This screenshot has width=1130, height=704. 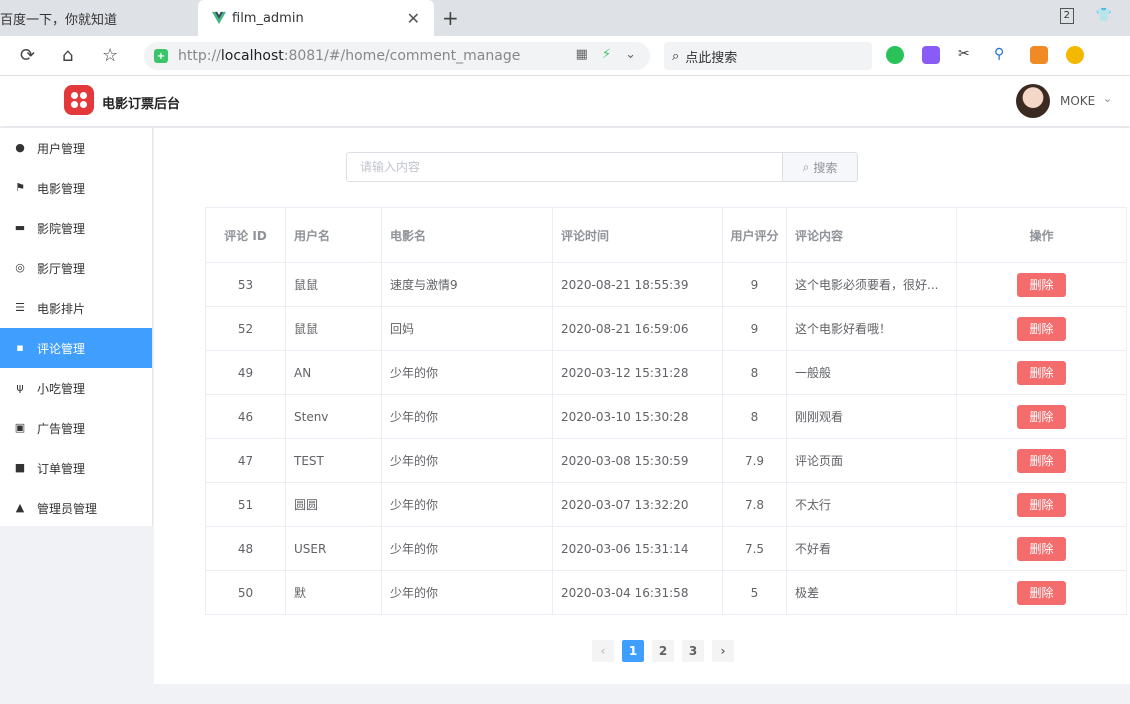 I want to click on cell-id: 47, so click(x=245, y=460).